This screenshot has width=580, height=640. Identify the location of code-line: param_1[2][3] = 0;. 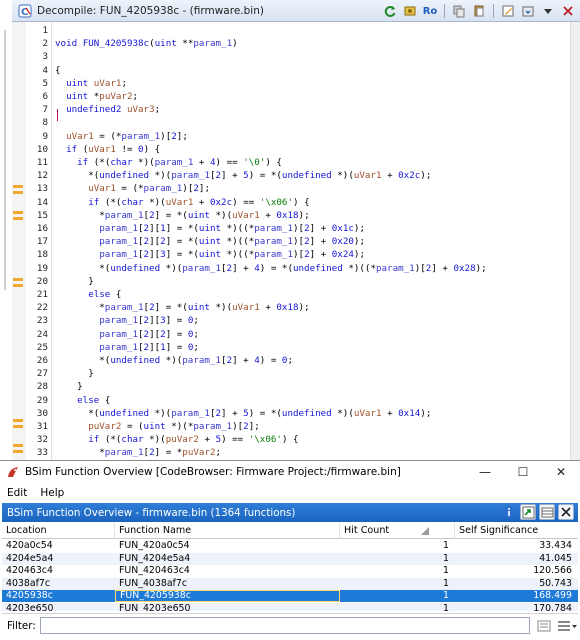
(127, 320).